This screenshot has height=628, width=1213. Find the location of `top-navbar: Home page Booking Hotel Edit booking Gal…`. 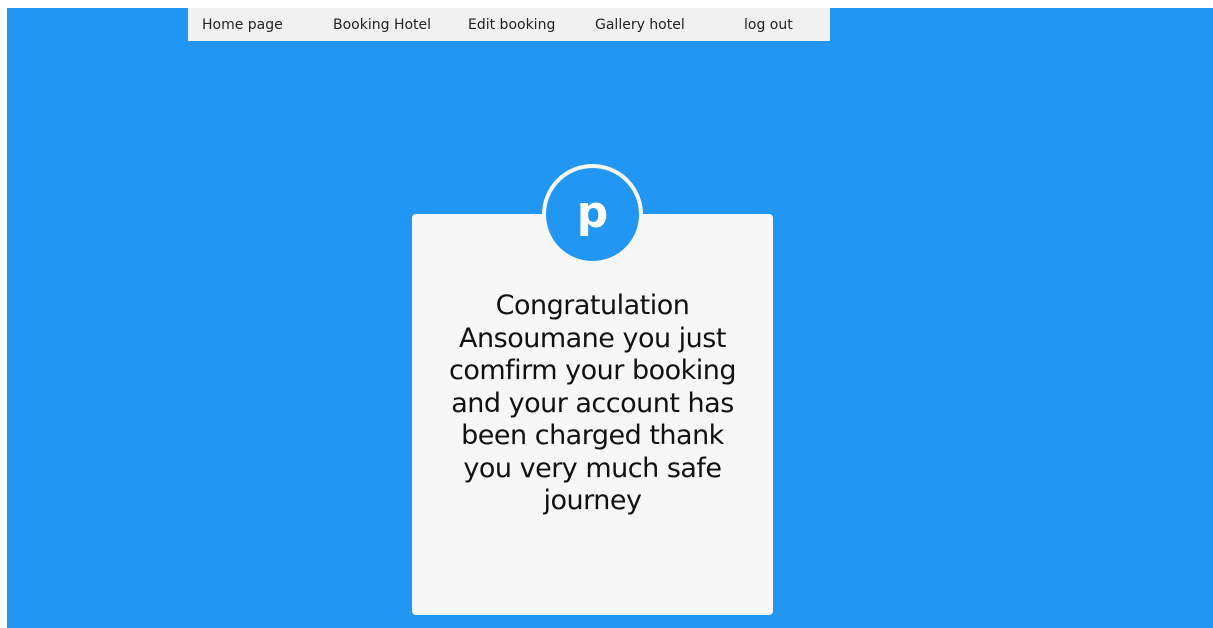

top-navbar: Home page Booking Hotel Edit booking Gal… is located at coordinates (509, 24).